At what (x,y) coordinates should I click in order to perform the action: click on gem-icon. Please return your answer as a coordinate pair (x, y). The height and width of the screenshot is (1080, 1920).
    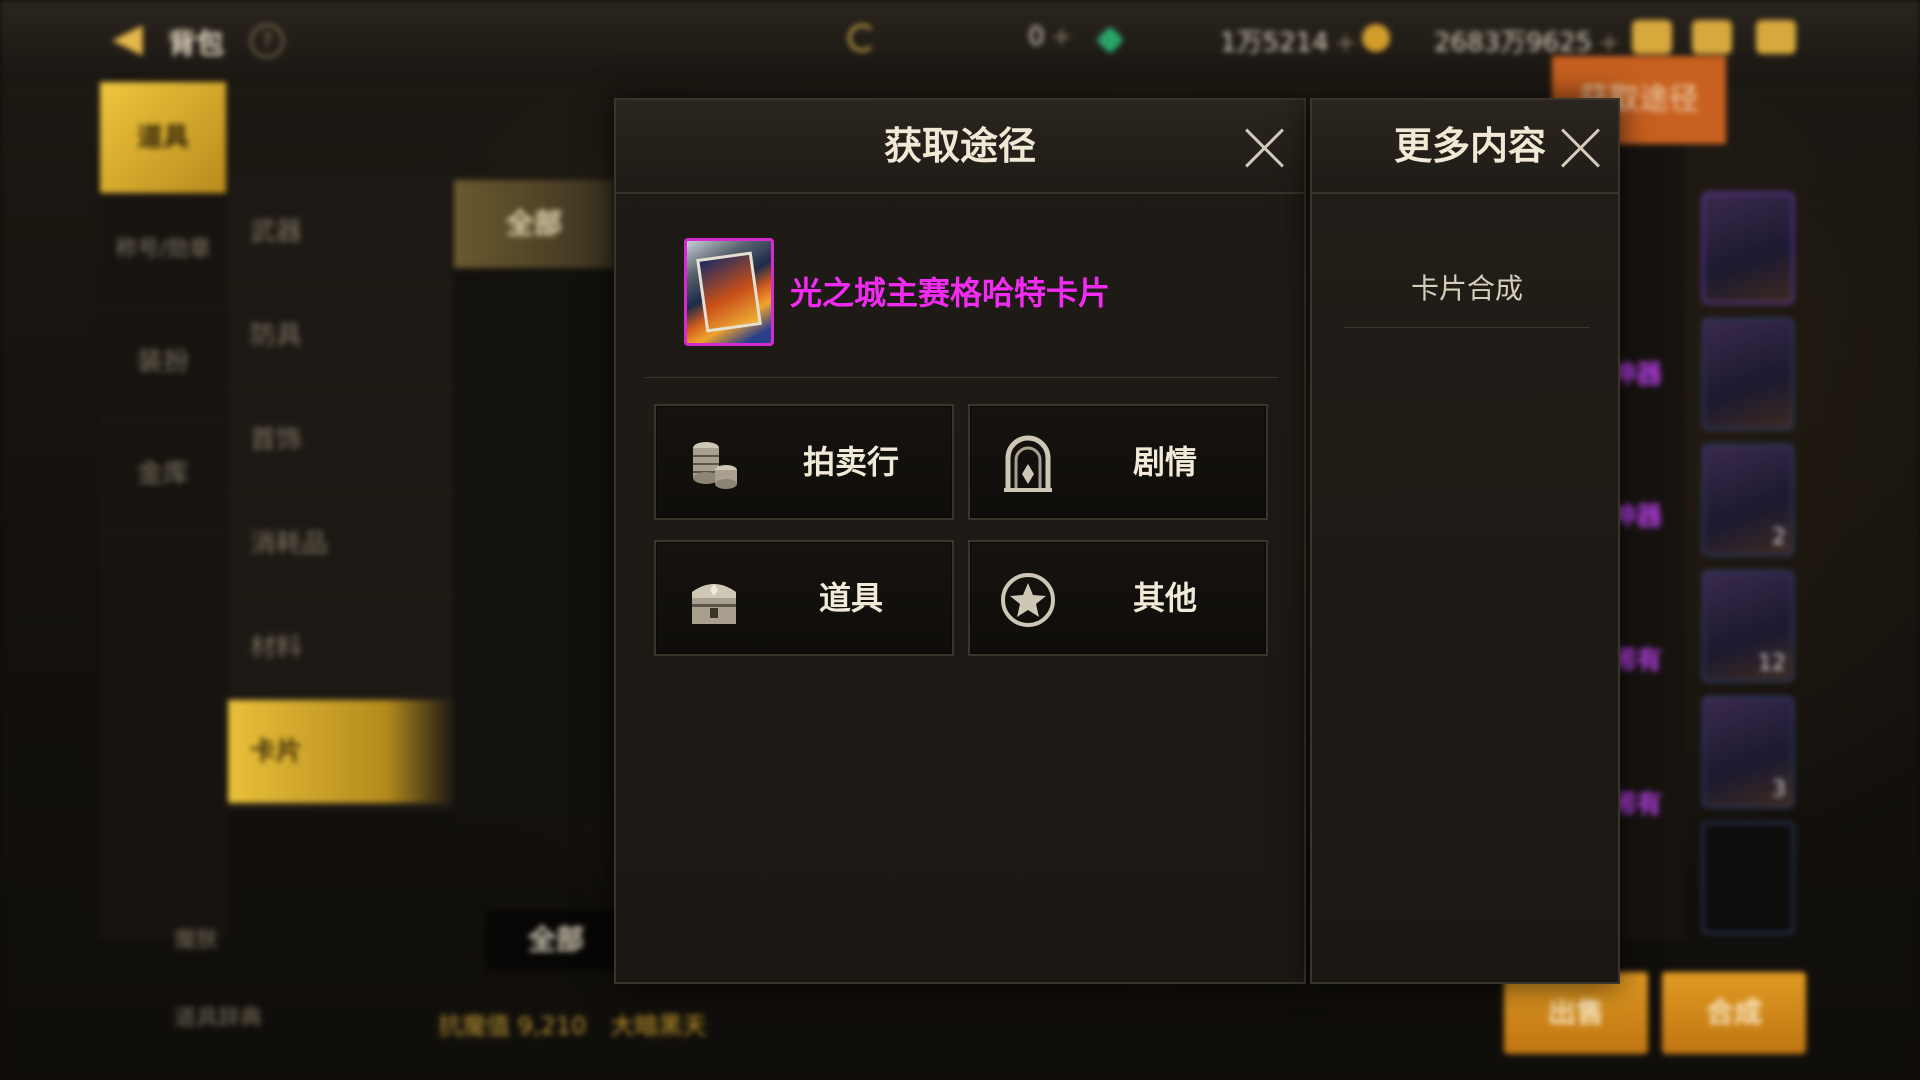
    Looking at the image, I should click on (1110, 40).